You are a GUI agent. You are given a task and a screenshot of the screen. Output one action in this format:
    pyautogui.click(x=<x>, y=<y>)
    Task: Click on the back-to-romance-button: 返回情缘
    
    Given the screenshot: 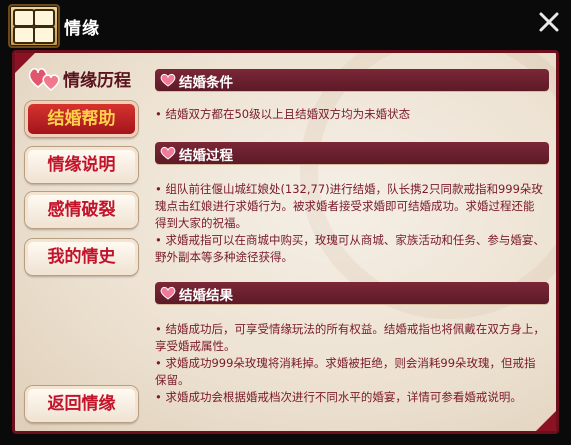 What is the action you would take?
    pyautogui.click(x=81, y=404)
    